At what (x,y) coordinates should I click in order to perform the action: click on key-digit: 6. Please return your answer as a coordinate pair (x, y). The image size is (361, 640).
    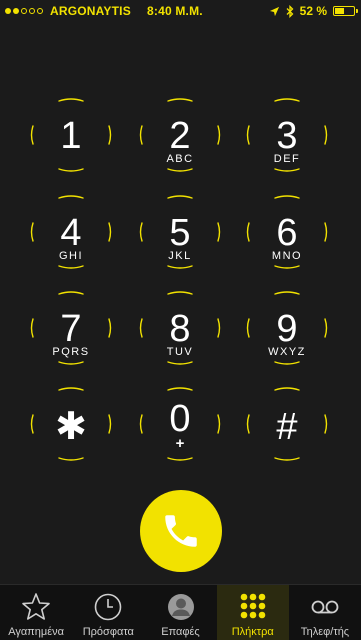
    Looking at the image, I should click on (287, 233).